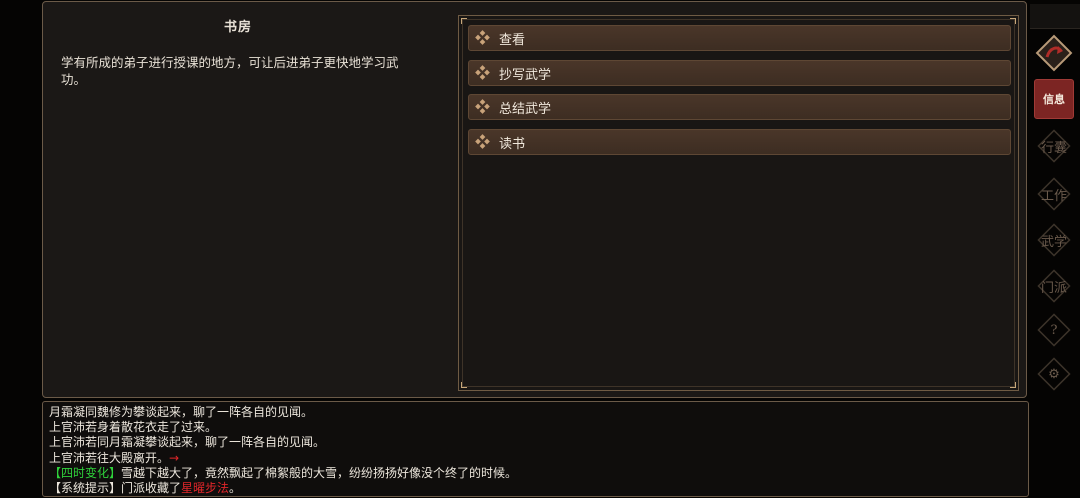  What do you see at coordinates (739, 73) in the screenshot?
I see `copy-martial-arts-button: 抄写武学` at bounding box center [739, 73].